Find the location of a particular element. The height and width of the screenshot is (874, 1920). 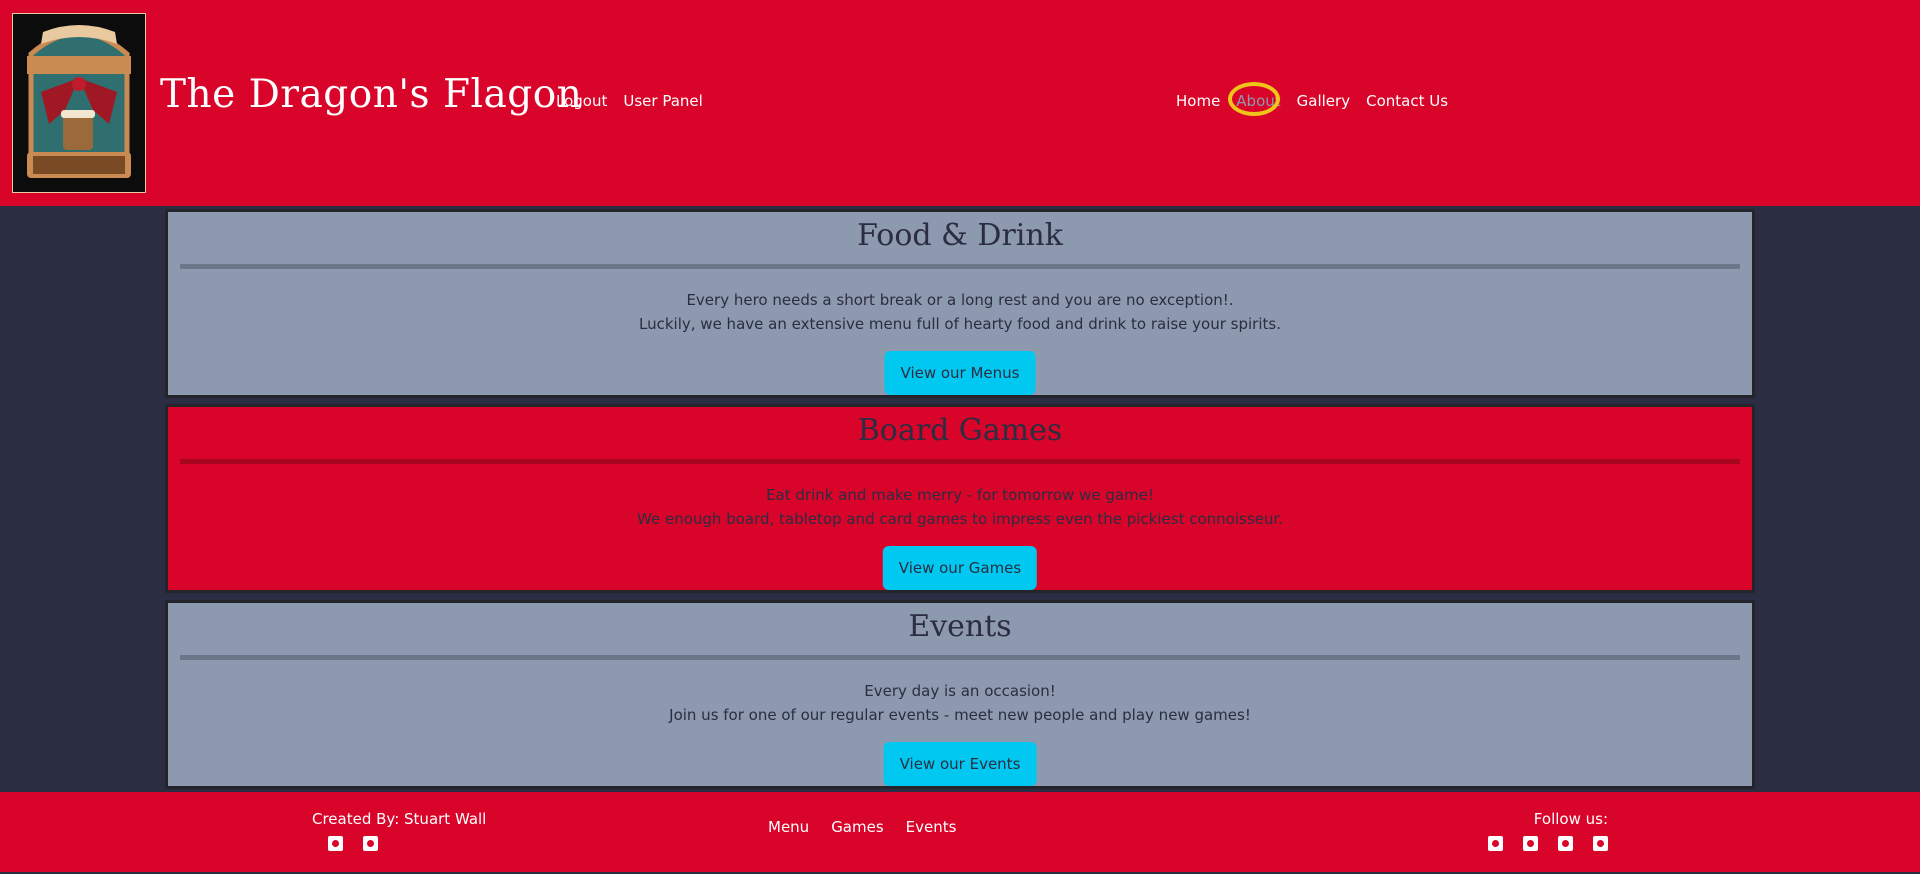

section-title: Food & Drink is located at coordinates (960, 235).